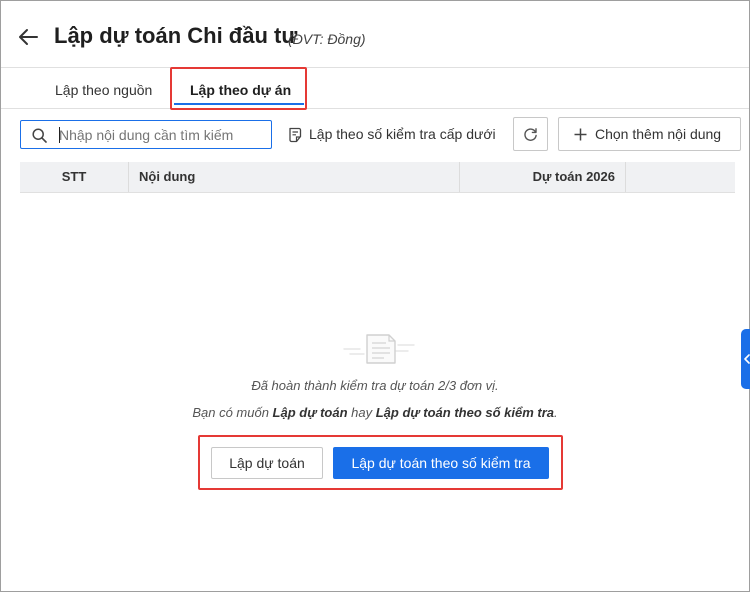 This screenshot has height=592, width=750. I want to click on question-prefix: Bạn có muốn, so click(232, 412).